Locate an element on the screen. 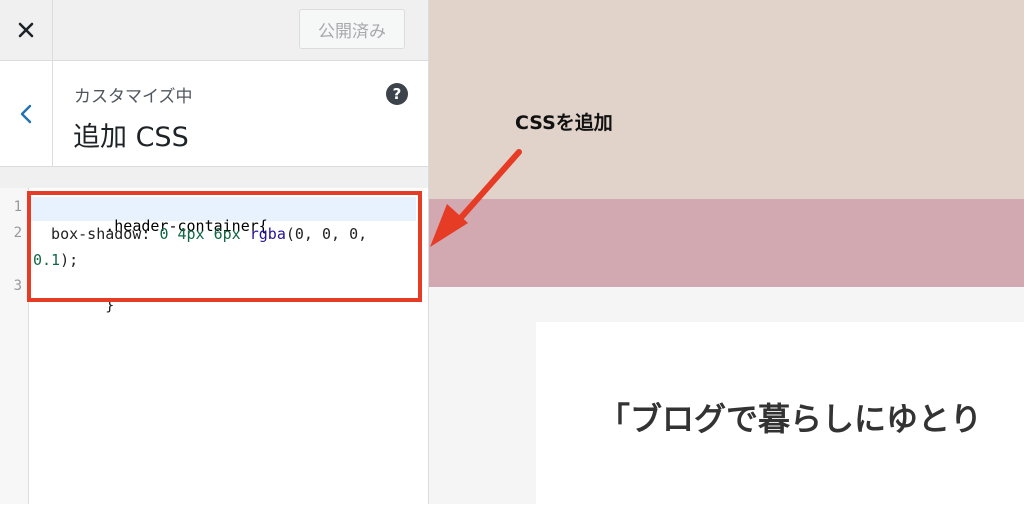  section-title: 追加 CSS is located at coordinates (131, 137).